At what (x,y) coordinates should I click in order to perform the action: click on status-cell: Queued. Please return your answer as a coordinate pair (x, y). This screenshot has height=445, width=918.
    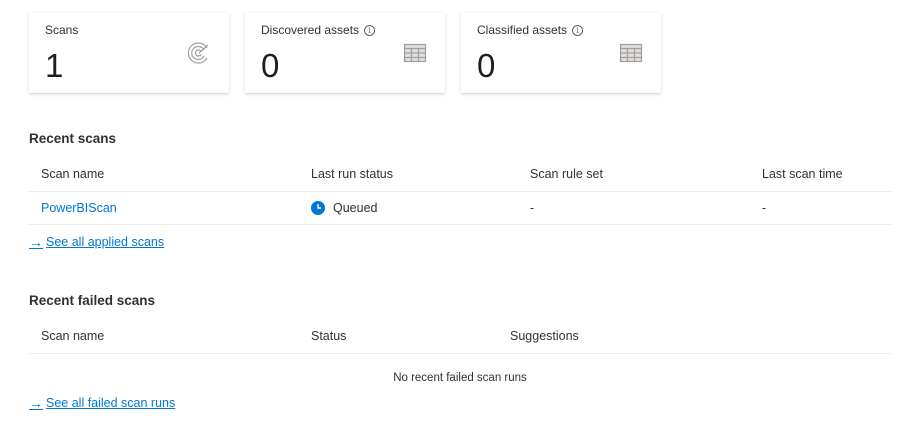
    Looking at the image, I should click on (344, 208).